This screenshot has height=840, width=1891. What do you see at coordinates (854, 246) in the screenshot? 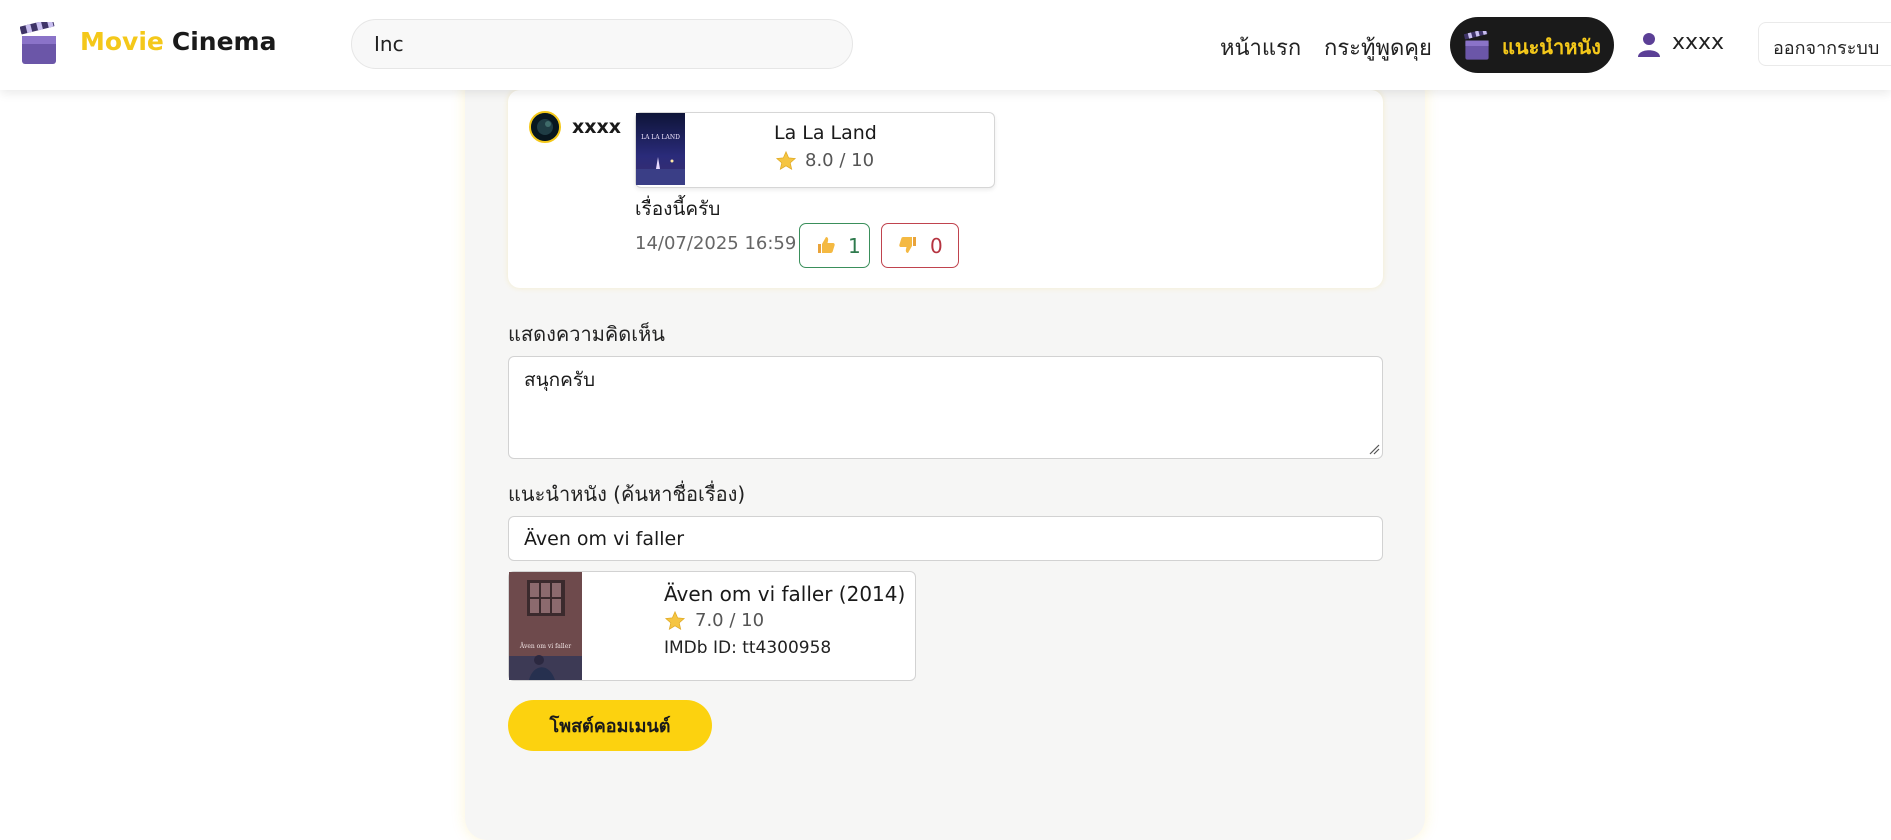
I see `like-count: 1` at bounding box center [854, 246].